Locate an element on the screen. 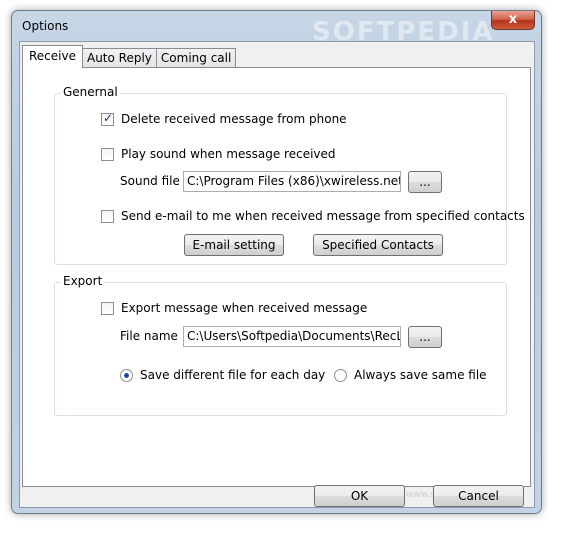 This screenshot has width=564, height=533. close-button: x is located at coordinates (513, 20).